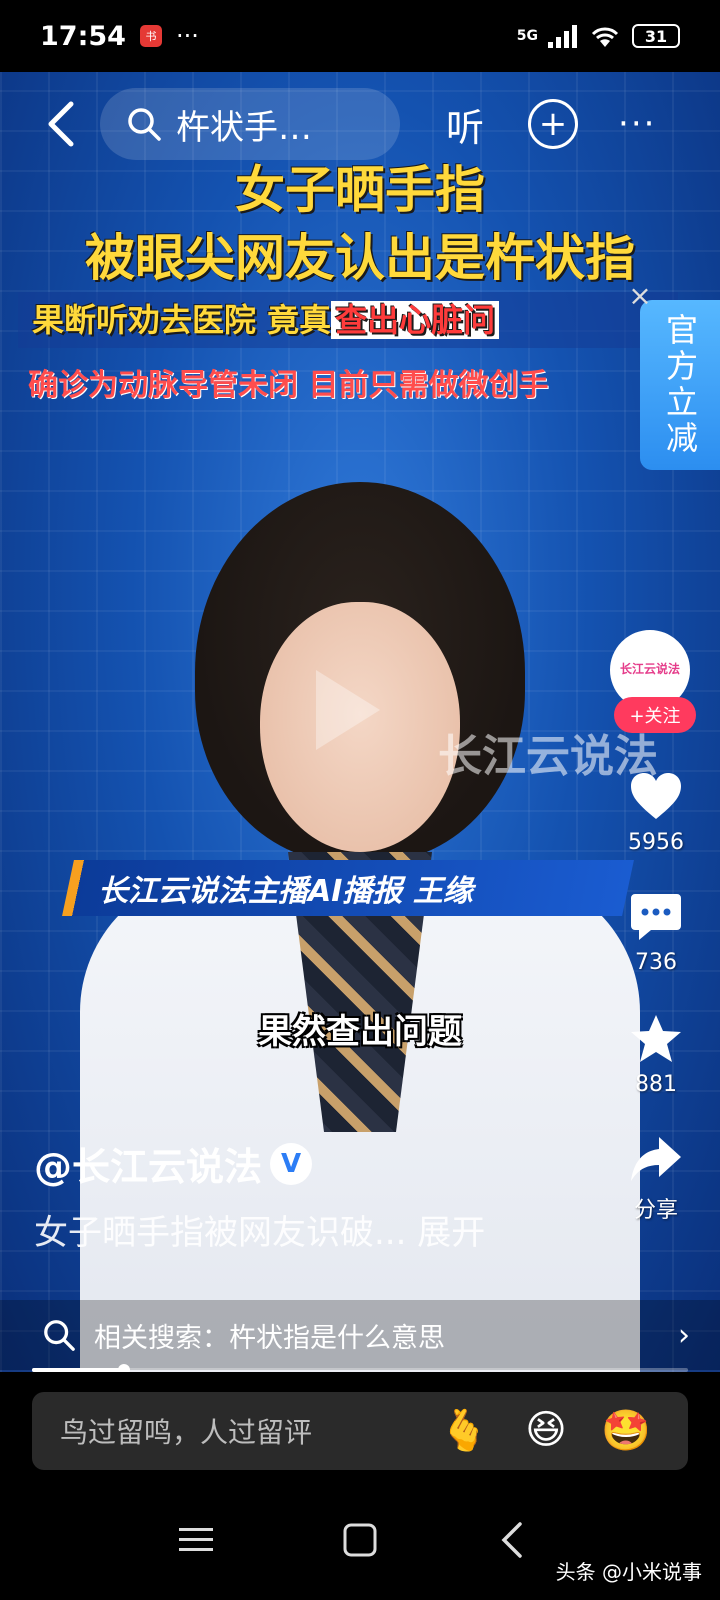  What do you see at coordinates (655, 715) in the screenshot?
I see `follow-button: +关注` at bounding box center [655, 715].